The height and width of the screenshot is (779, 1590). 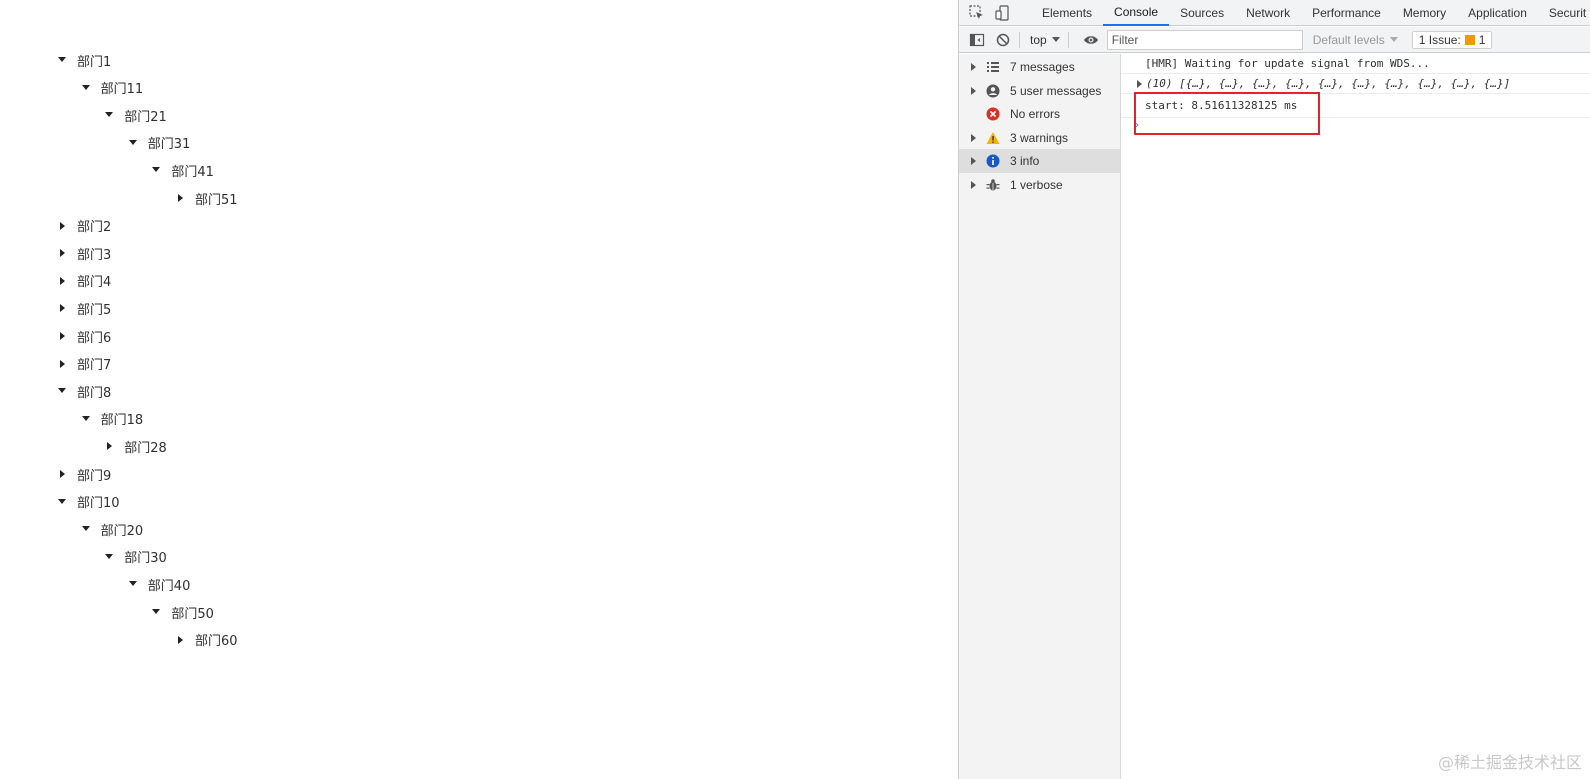 What do you see at coordinates (84, 391) in the screenshot?
I see `tree-node: 部门8` at bounding box center [84, 391].